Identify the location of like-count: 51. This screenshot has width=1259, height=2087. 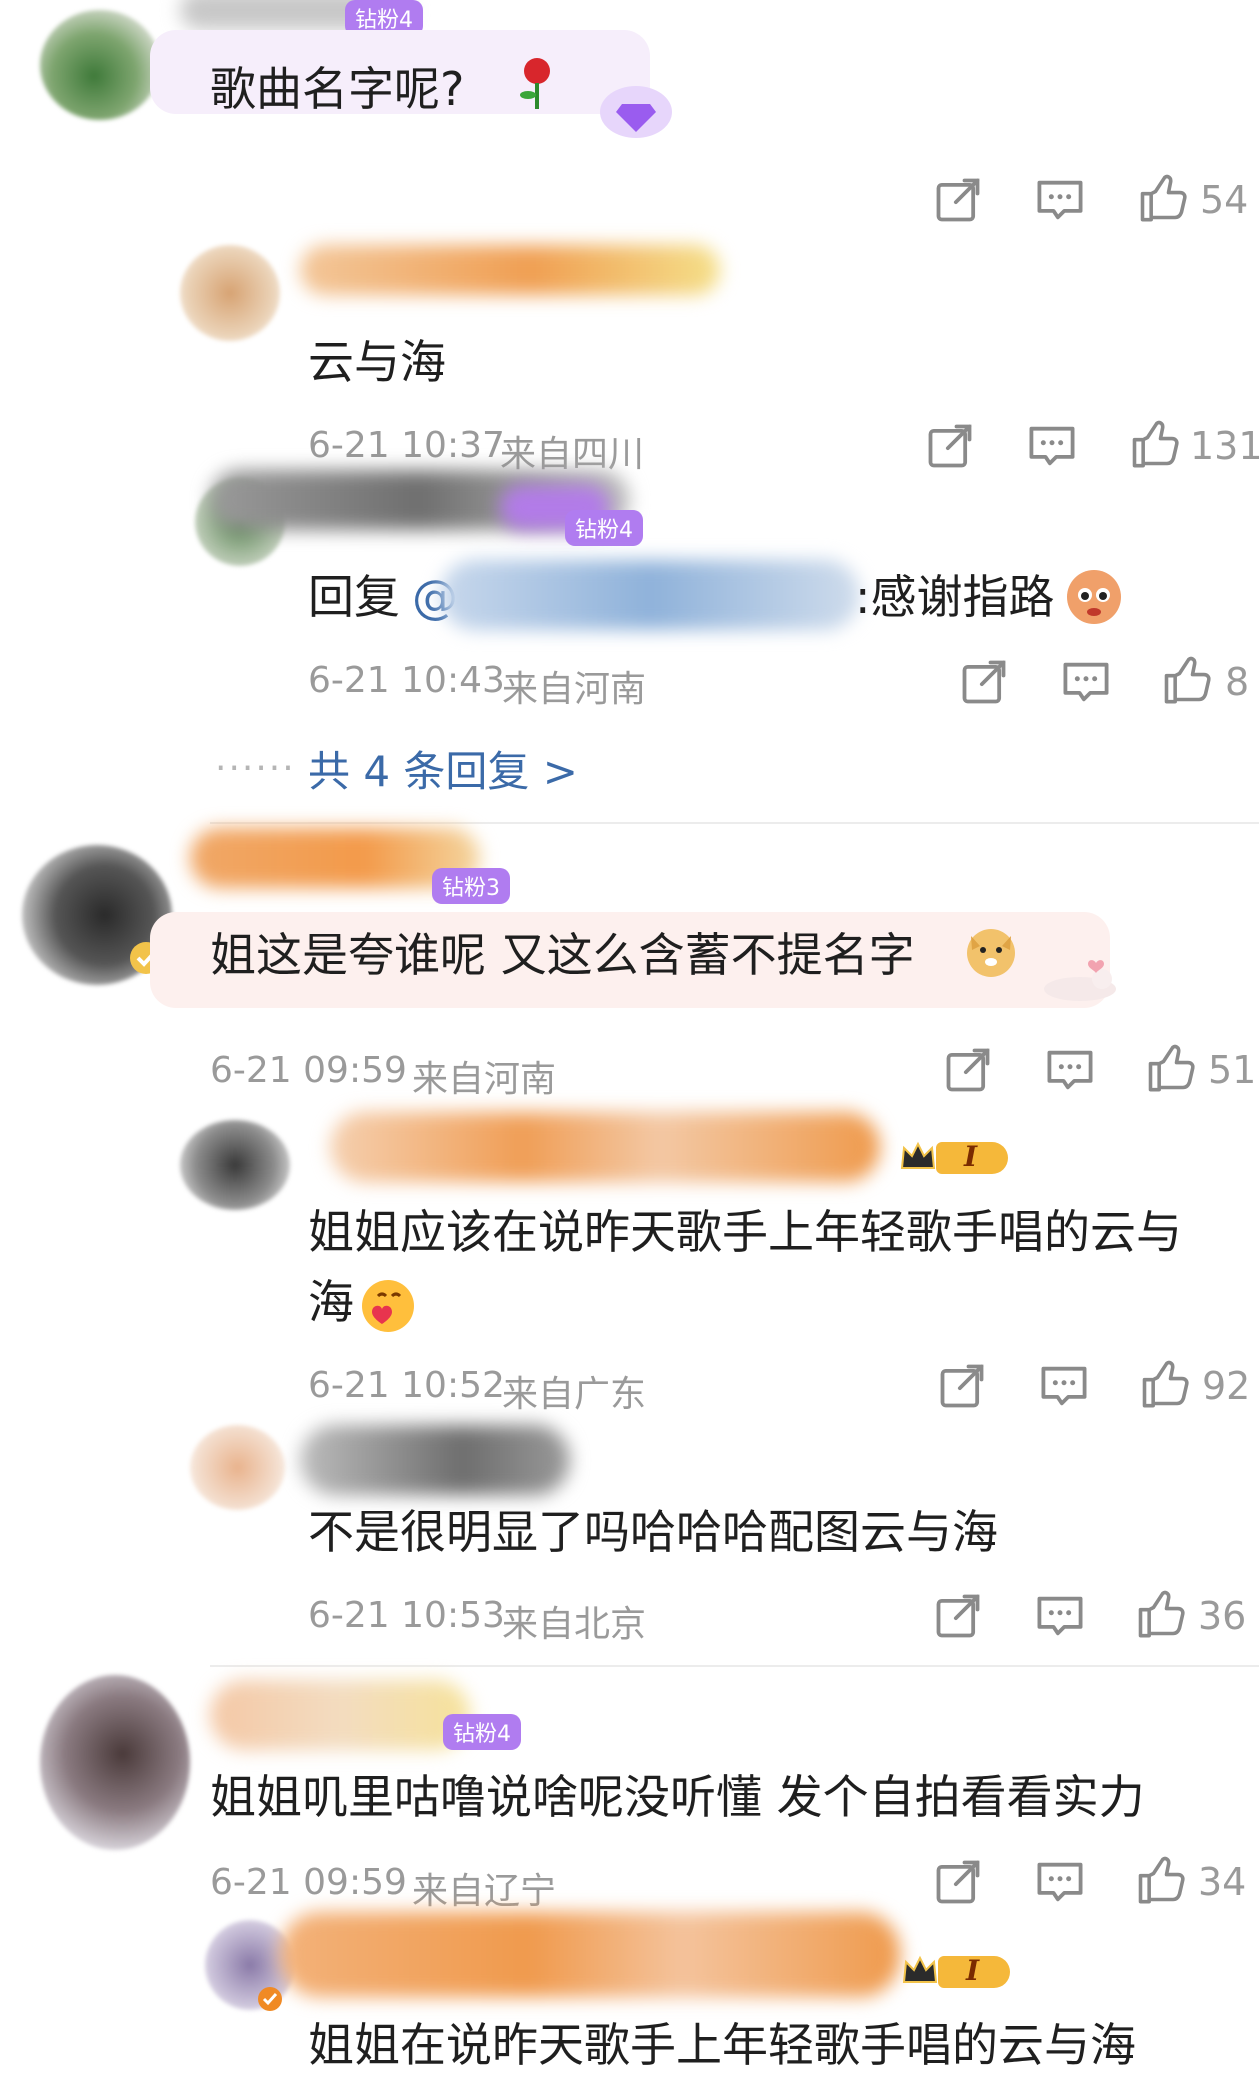
(1232, 1070).